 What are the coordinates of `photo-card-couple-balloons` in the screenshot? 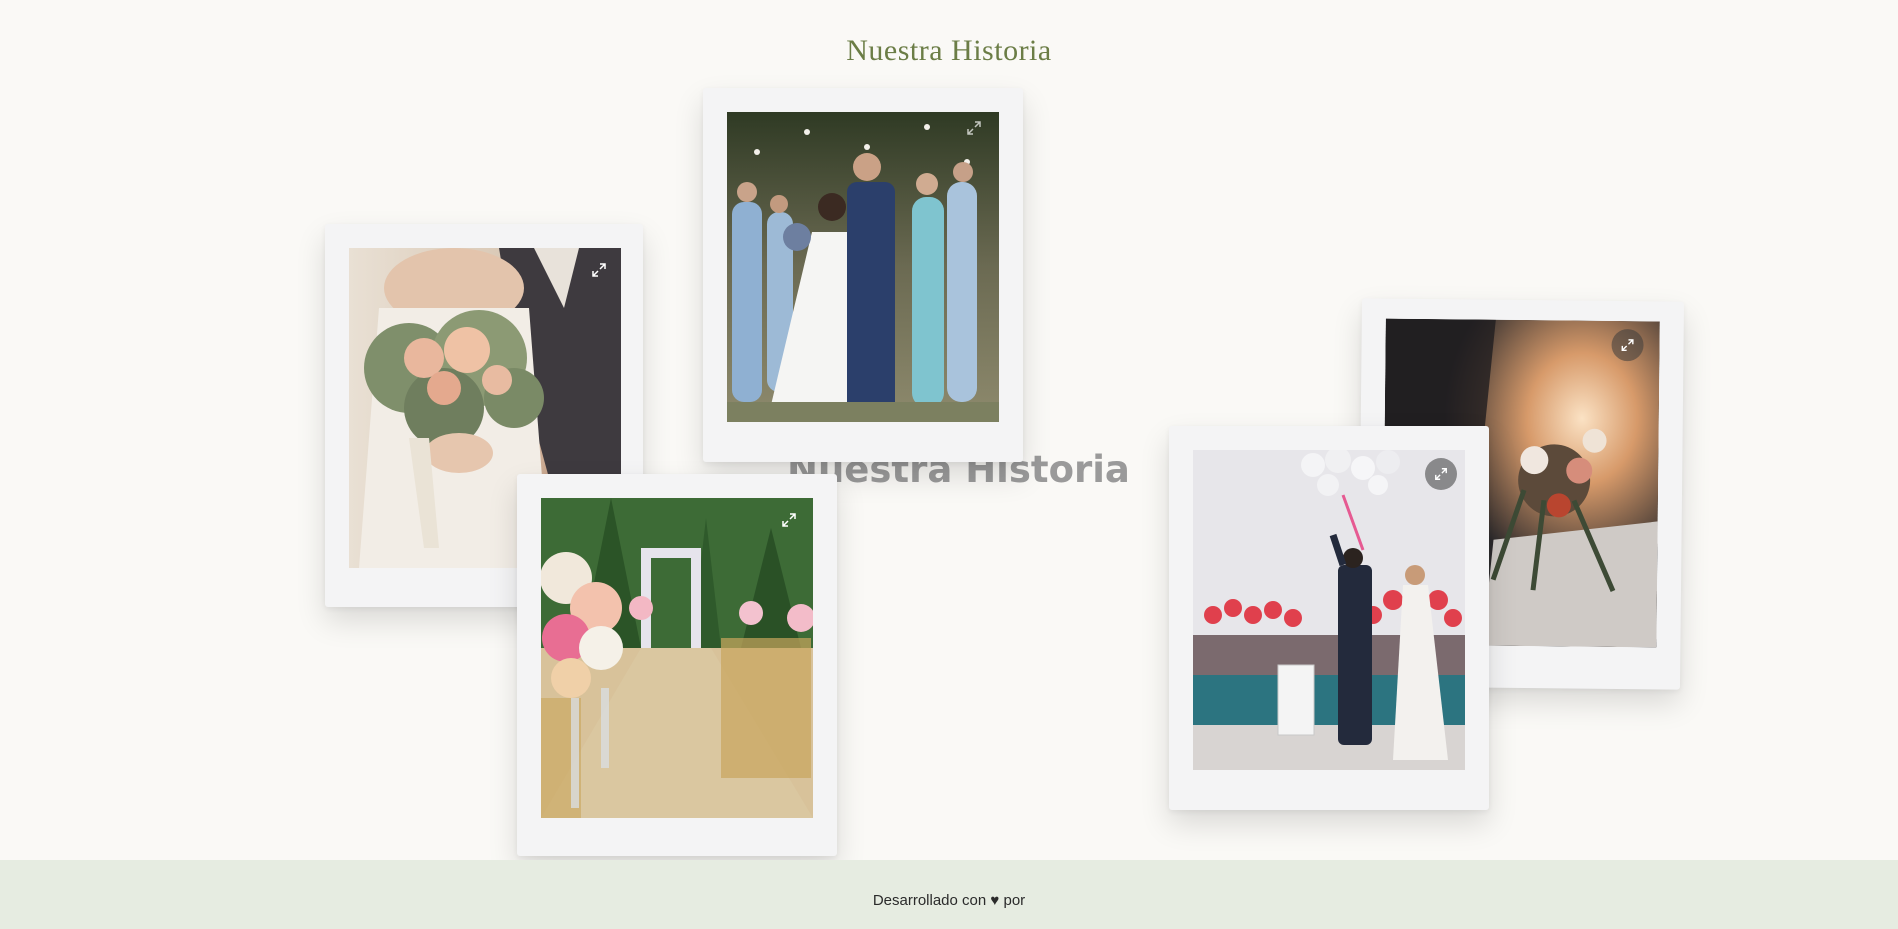 It's located at (1329, 618).